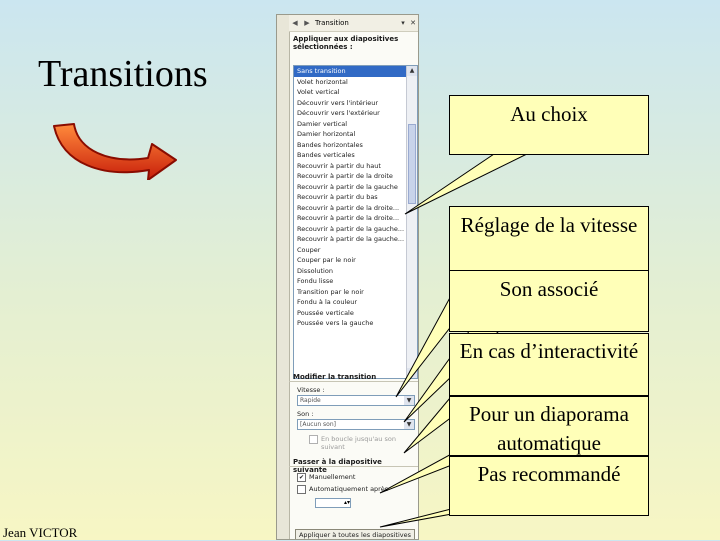 This screenshot has height=541, width=720. Describe the element at coordinates (549, 239) in the screenshot. I see `callout-speed: Réglage de la vitesse` at that location.